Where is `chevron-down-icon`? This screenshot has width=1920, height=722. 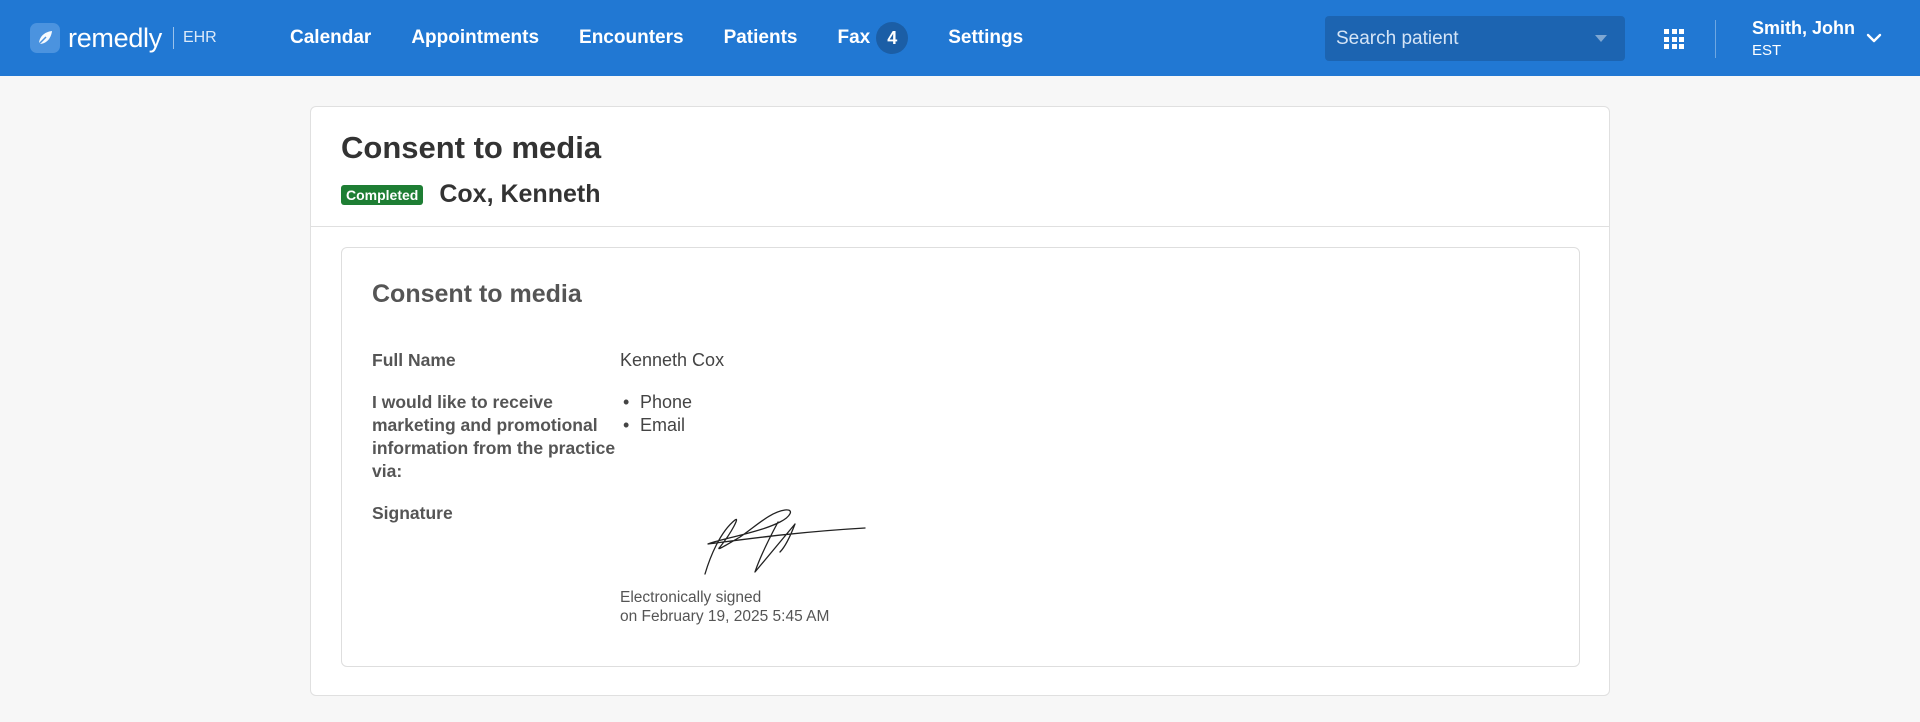 chevron-down-icon is located at coordinates (1874, 38).